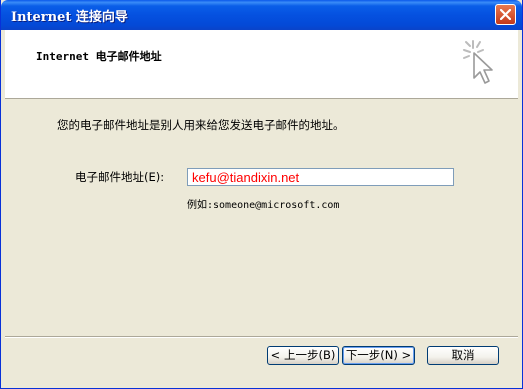 This screenshot has height=389, width=523. What do you see at coordinates (261, 15) in the screenshot?
I see `title-bar: Internet 连接向导` at bounding box center [261, 15].